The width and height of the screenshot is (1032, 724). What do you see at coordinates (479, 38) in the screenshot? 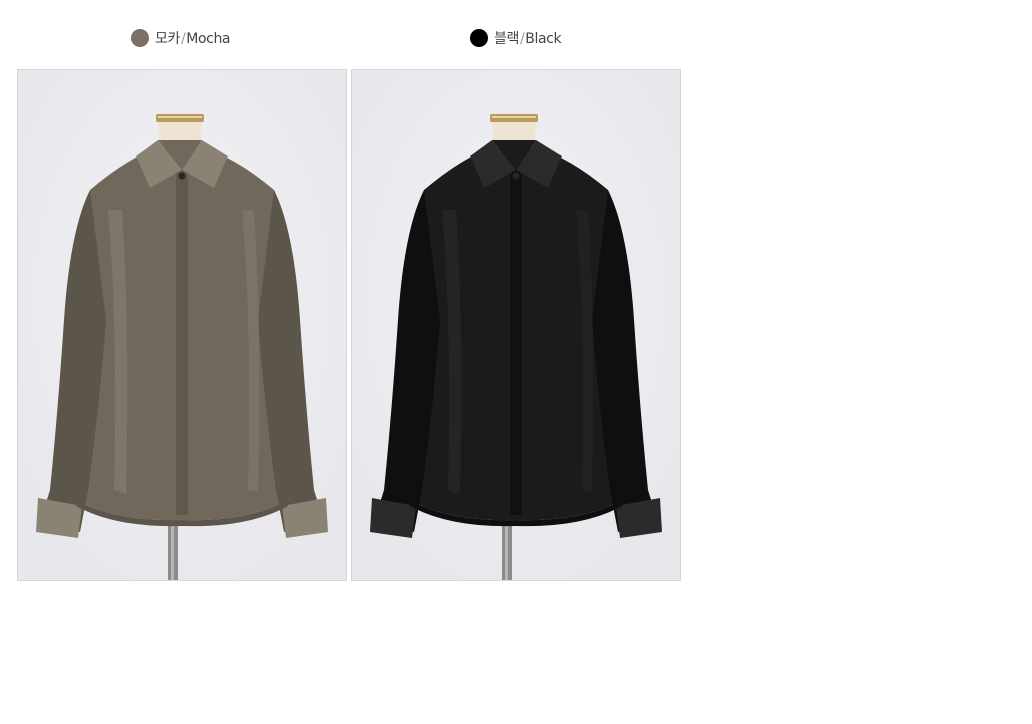
I see `black-swatch-icon` at bounding box center [479, 38].